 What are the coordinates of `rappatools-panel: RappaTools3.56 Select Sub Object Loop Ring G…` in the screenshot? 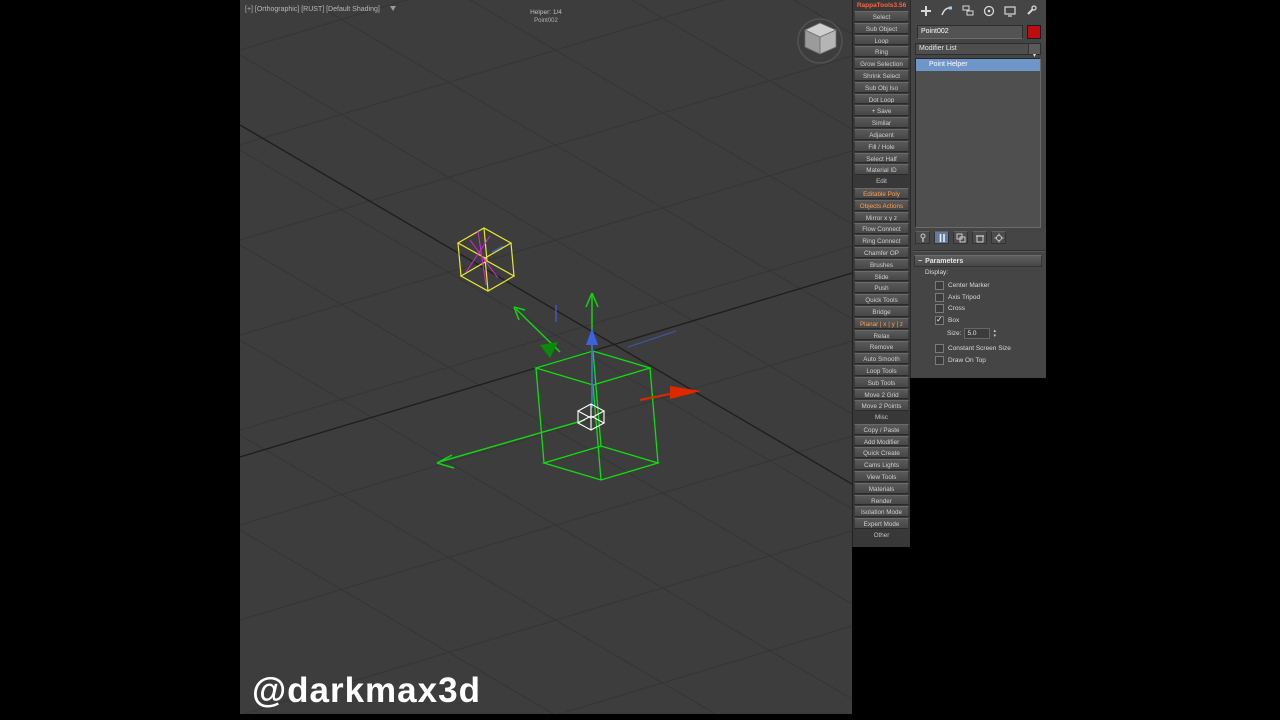 It's located at (881, 273).